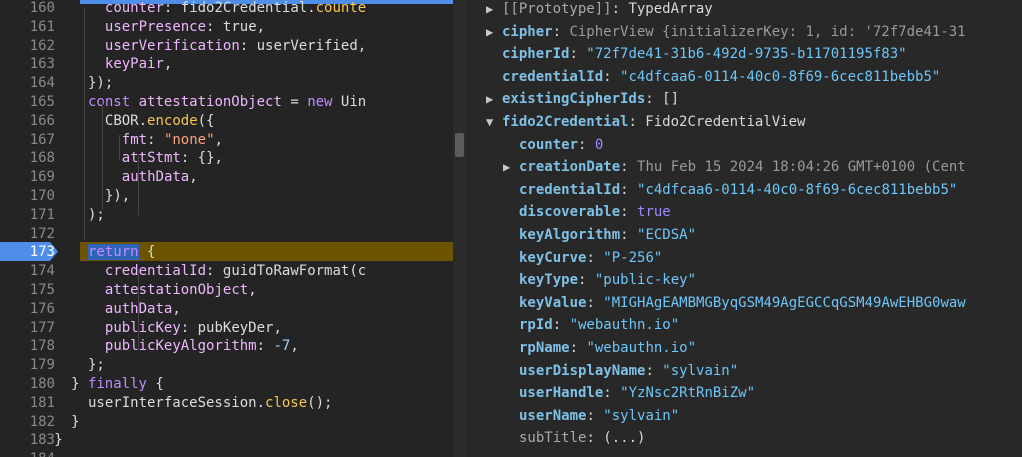 This screenshot has height=457, width=1022. Describe the element at coordinates (27, 252) in the screenshot. I see `line-number: 173` at that location.